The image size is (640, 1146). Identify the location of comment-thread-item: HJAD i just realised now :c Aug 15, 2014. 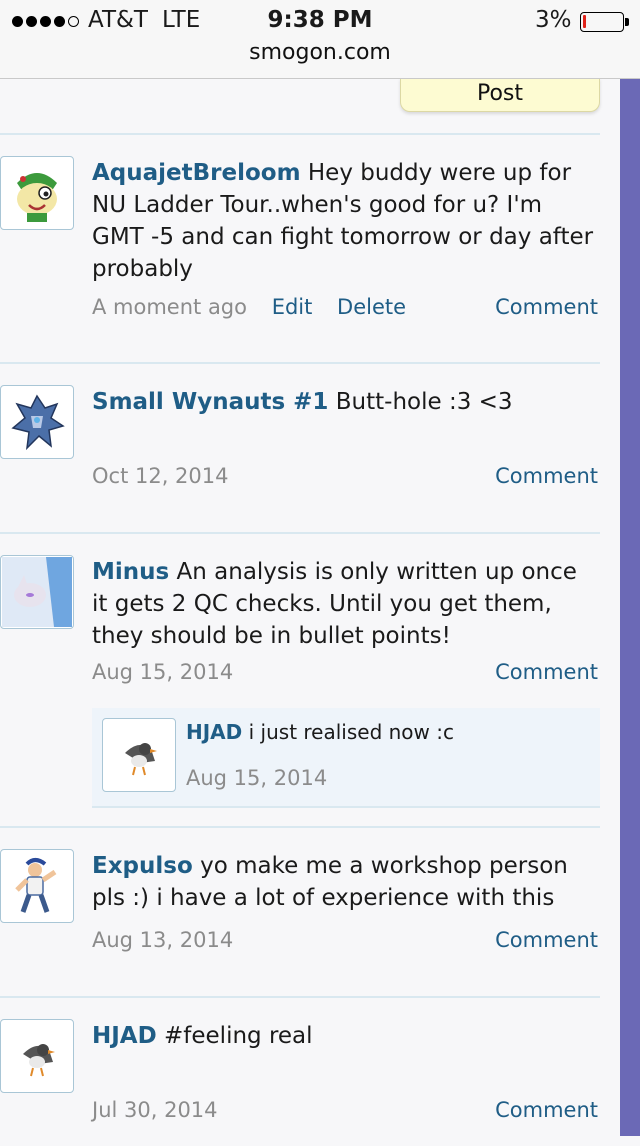
(346, 758).